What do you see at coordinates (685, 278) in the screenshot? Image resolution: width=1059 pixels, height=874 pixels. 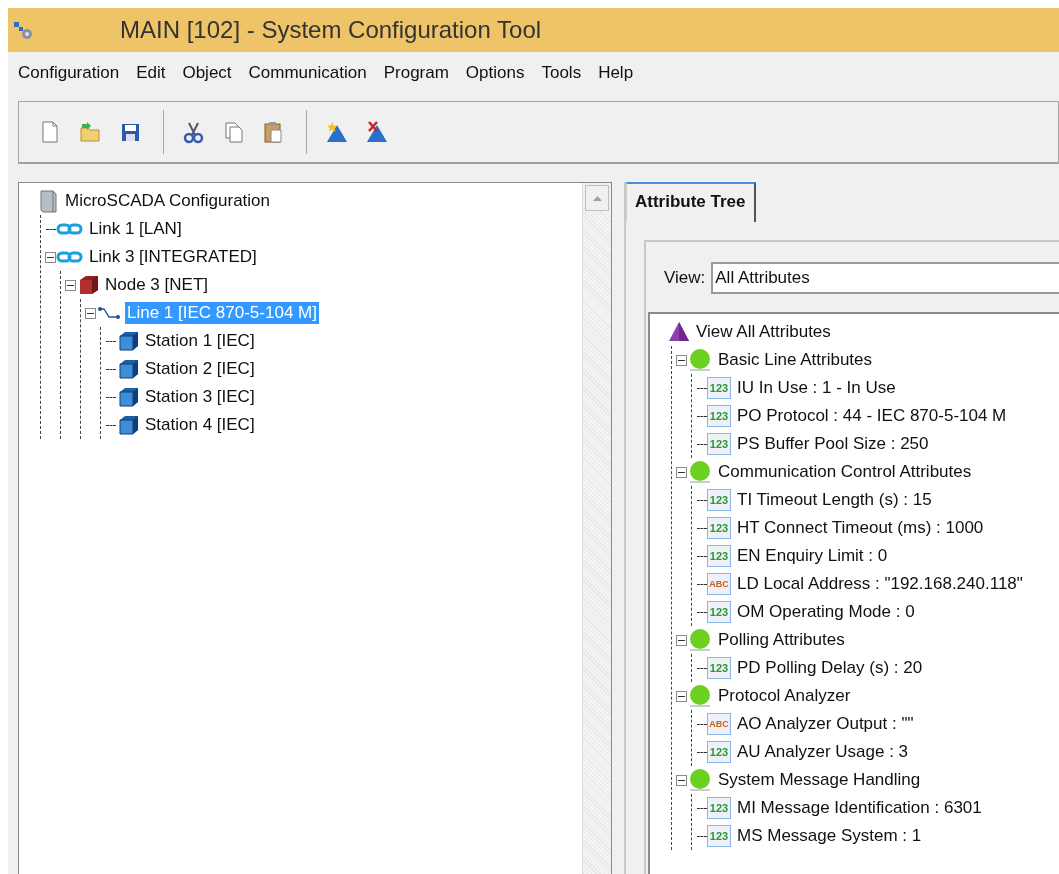 I see `view-label: View:` at bounding box center [685, 278].